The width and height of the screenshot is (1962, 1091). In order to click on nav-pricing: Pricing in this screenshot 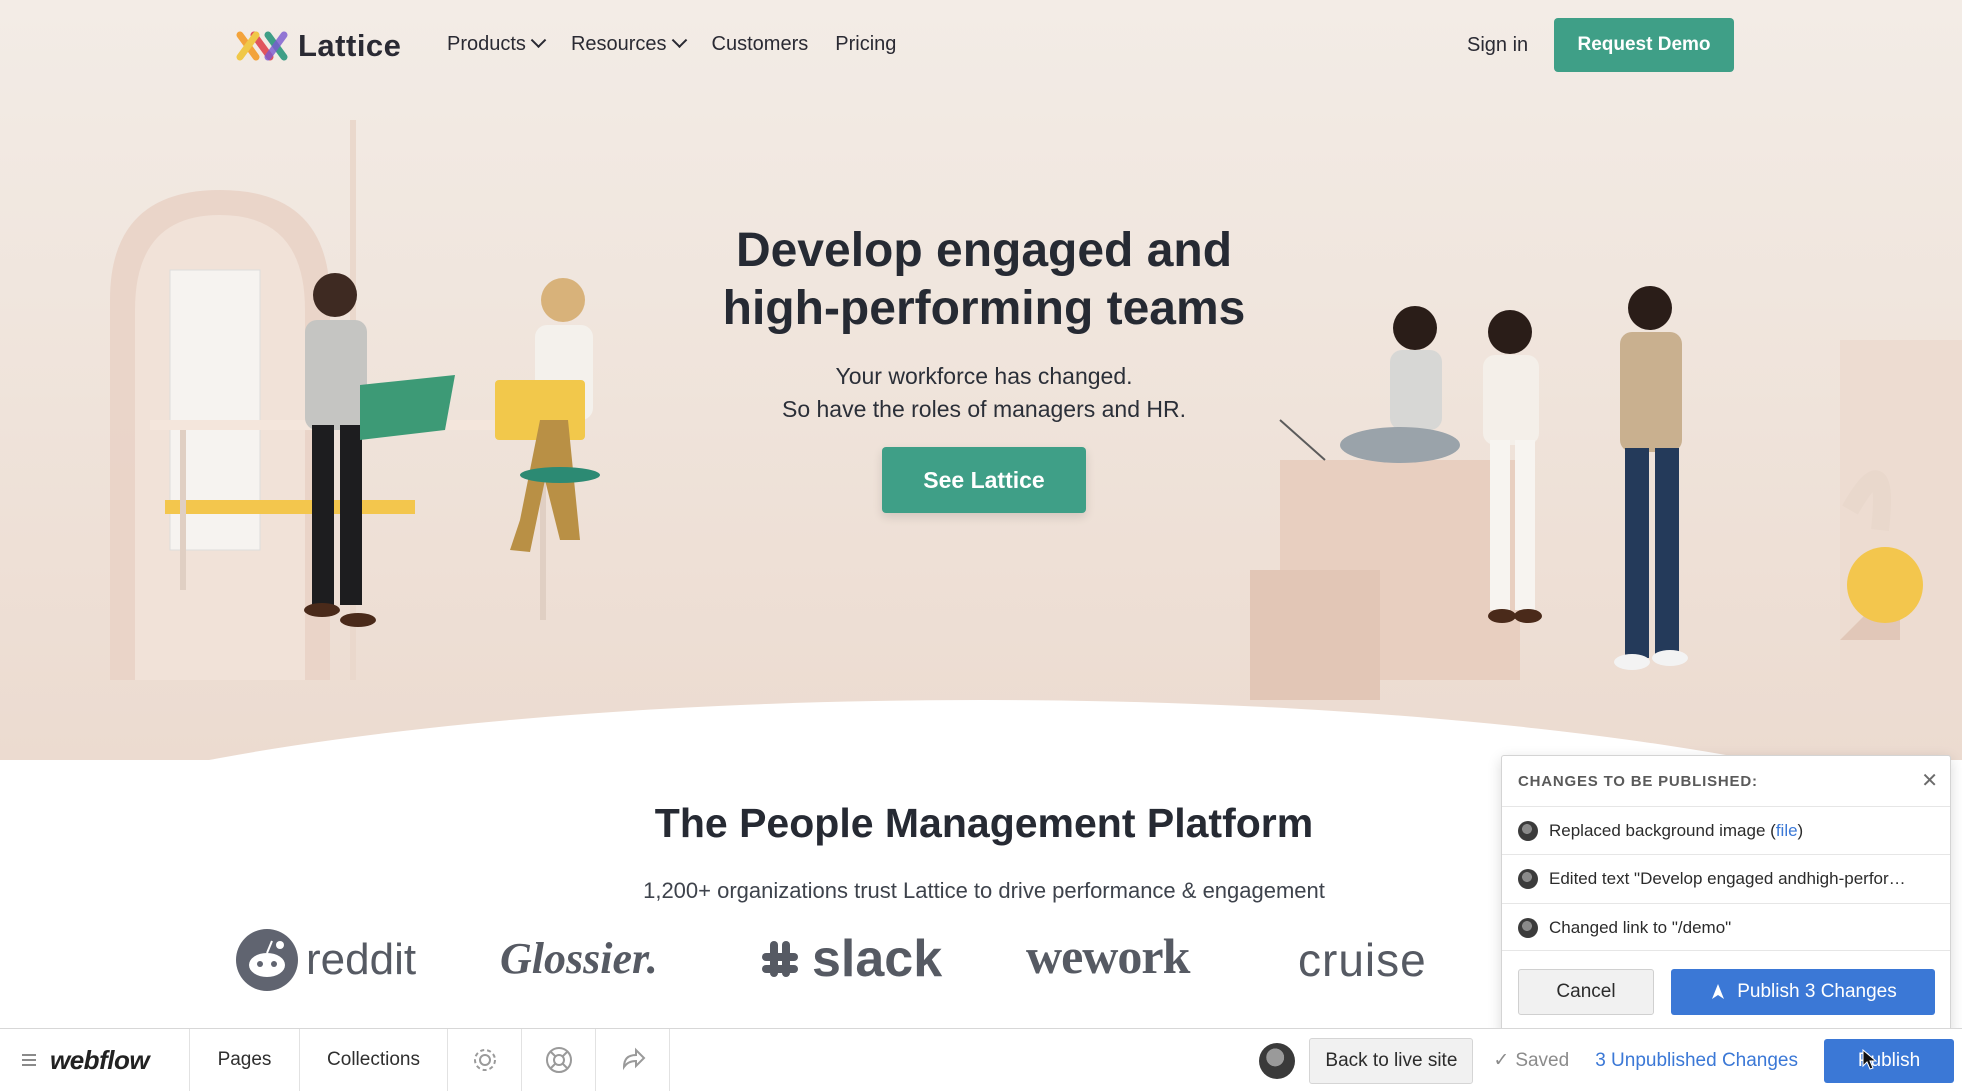, I will do `click(865, 44)`.